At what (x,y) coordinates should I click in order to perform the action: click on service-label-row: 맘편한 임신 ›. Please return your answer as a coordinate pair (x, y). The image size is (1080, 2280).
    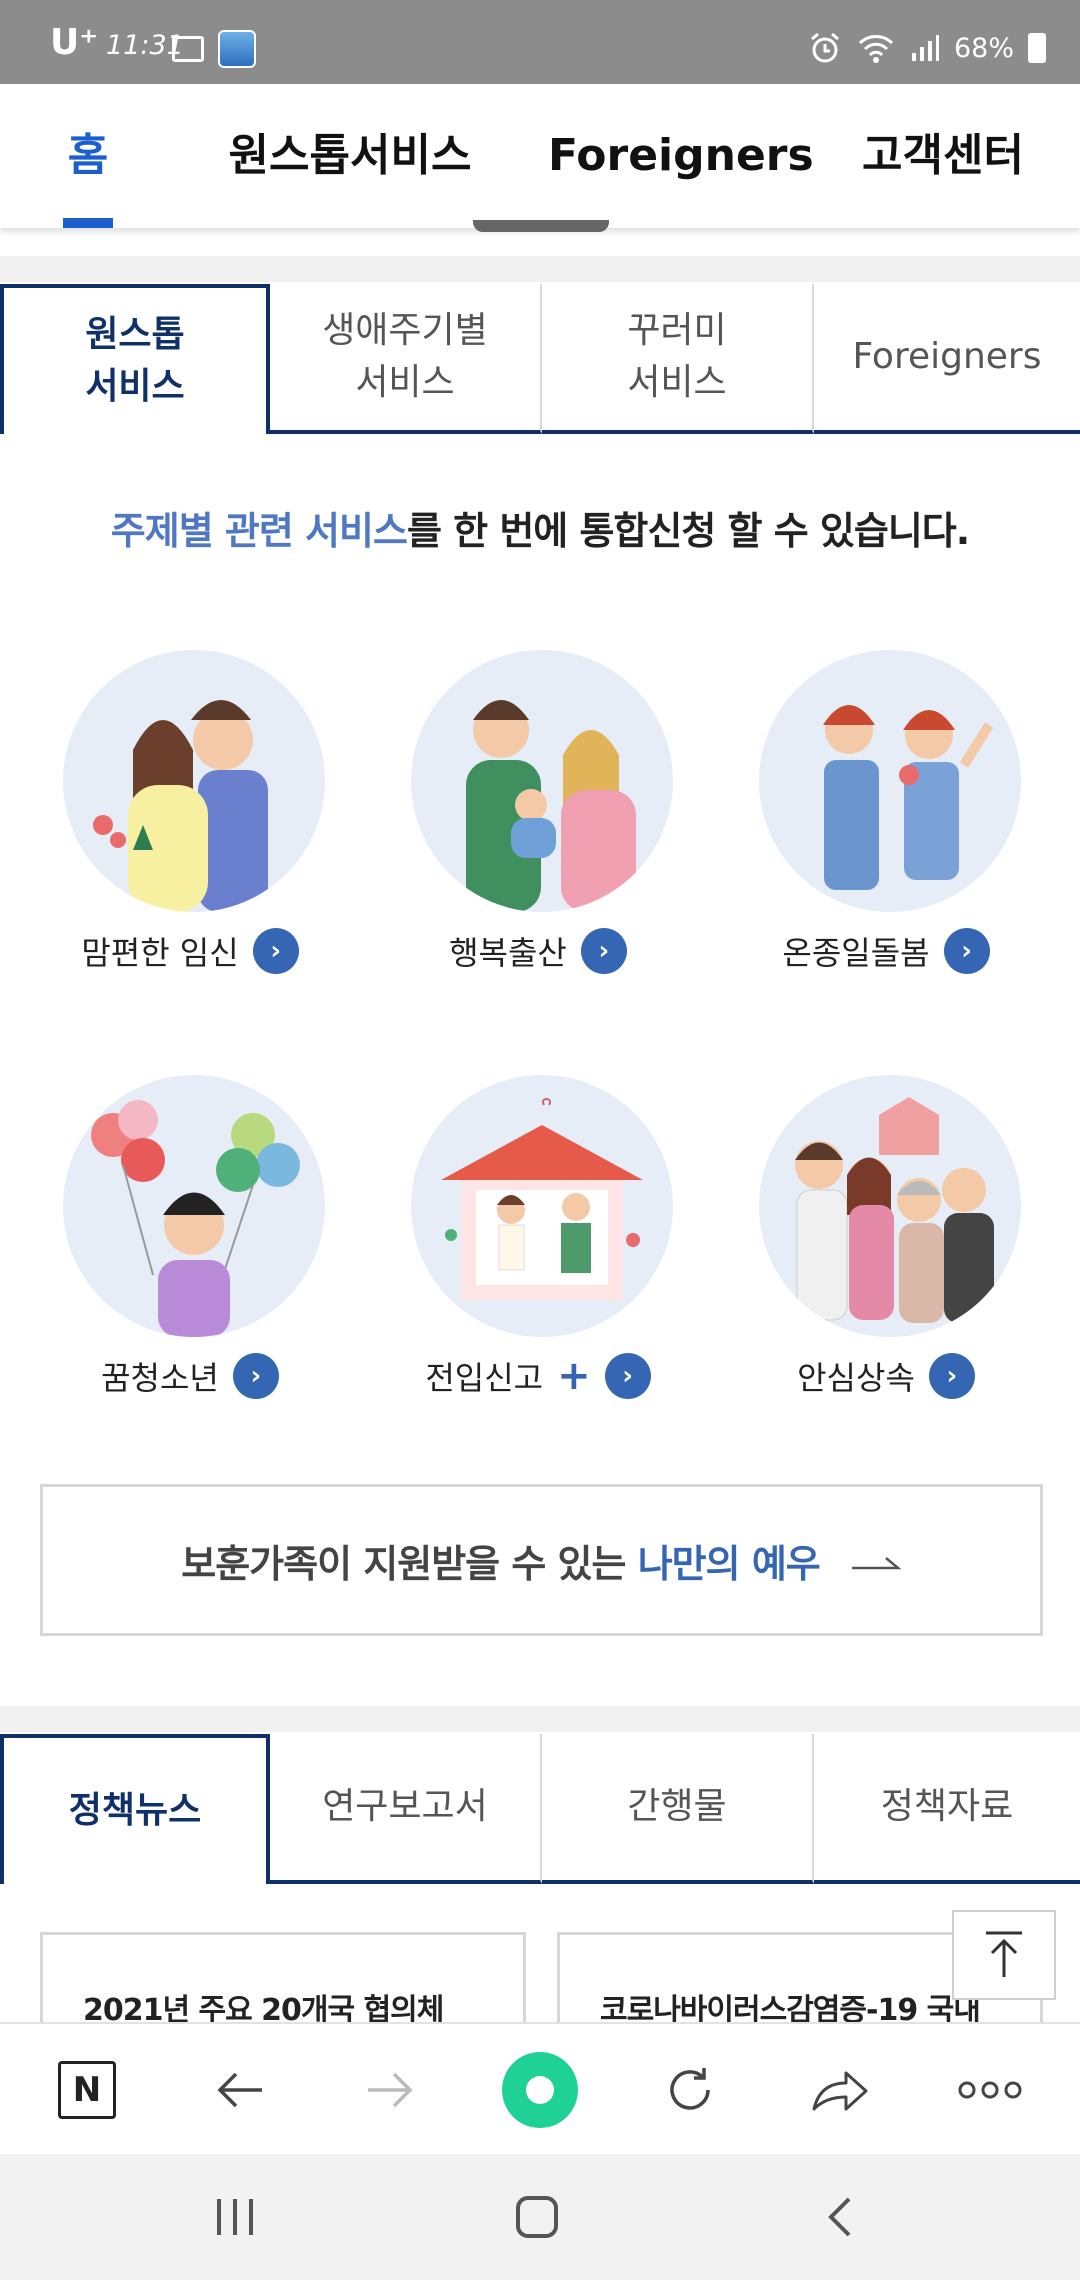
    Looking at the image, I should click on (190, 951).